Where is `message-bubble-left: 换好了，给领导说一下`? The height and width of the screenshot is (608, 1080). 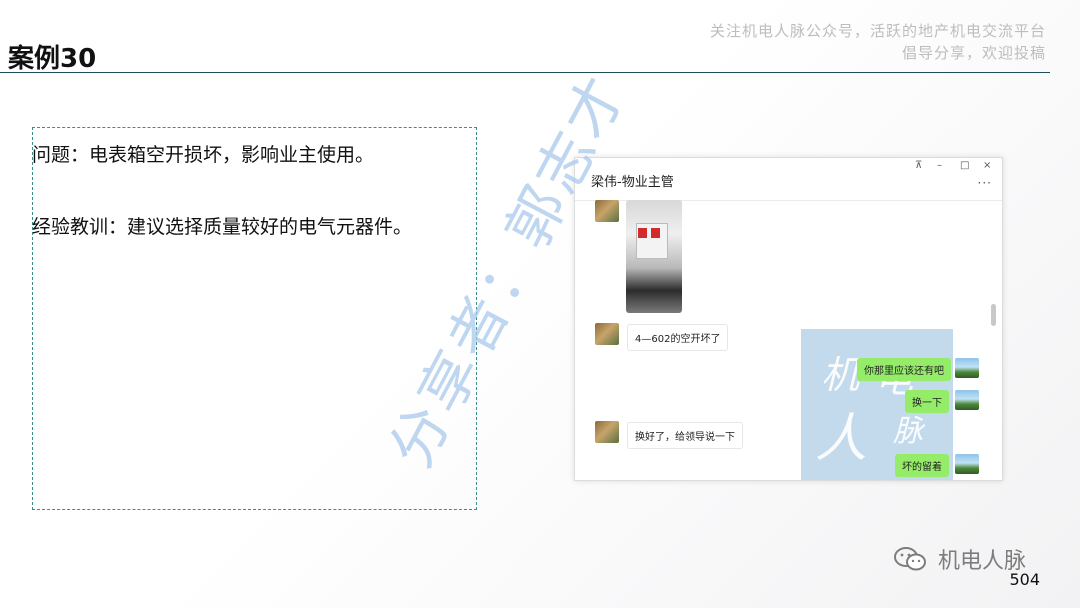
message-bubble-left: 换好了，给领导说一下 is located at coordinates (685, 435).